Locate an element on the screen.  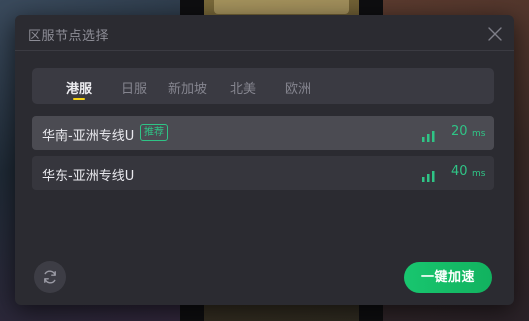
server-row-east-china: 华东-亚洲专线U 40 ms is located at coordinates (263, 173).